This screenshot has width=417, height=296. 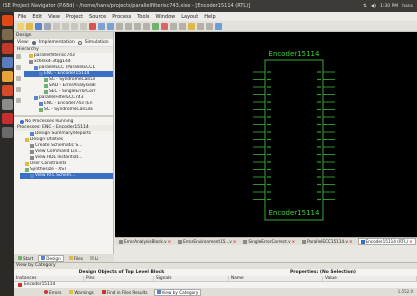 I want to click on editor-tab: Encoder15114 (RTL) ×, so click(x=386, y=241).